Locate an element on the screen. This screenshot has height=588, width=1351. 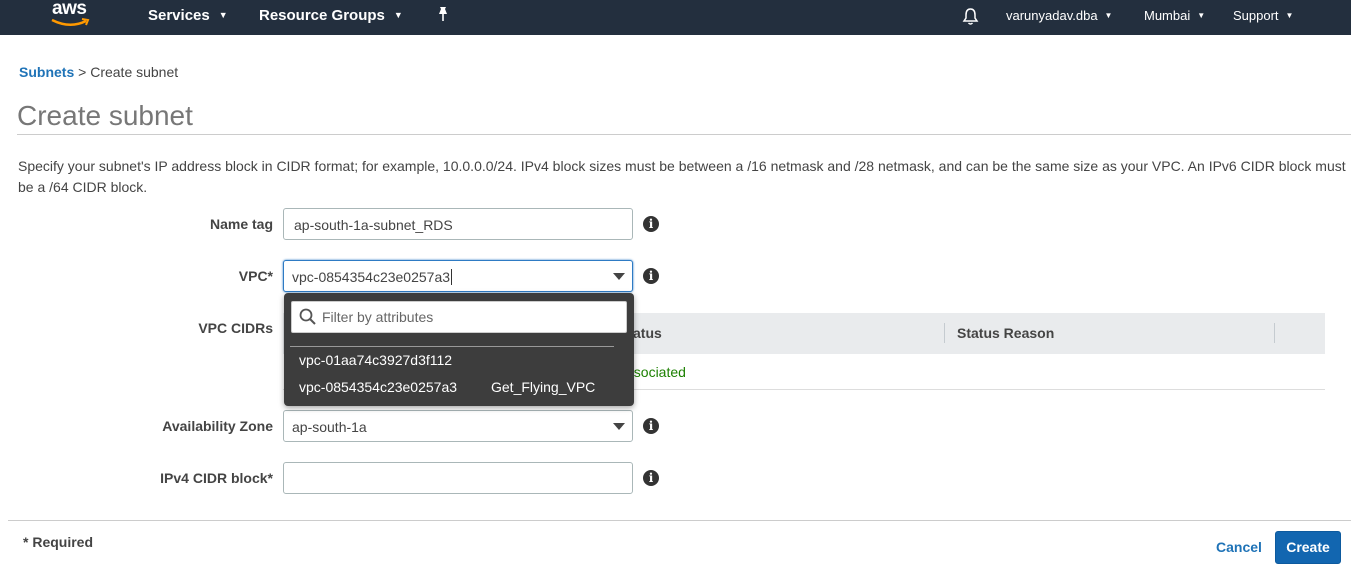
services-menu: Services ▼ is located at coordinates (188, 15).